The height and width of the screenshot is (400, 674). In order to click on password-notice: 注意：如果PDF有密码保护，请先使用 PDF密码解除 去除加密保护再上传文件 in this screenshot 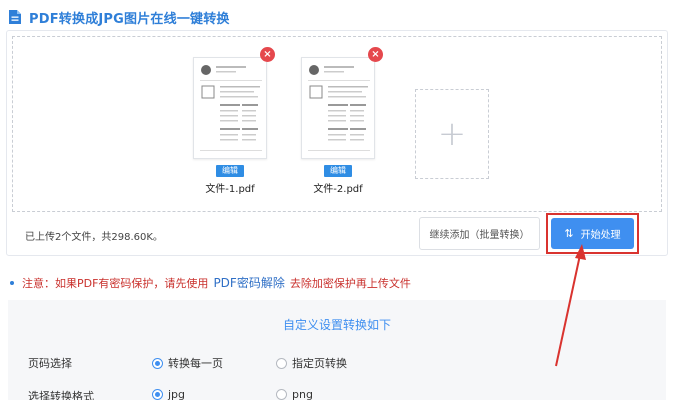, I will do `click(210, 282)`.